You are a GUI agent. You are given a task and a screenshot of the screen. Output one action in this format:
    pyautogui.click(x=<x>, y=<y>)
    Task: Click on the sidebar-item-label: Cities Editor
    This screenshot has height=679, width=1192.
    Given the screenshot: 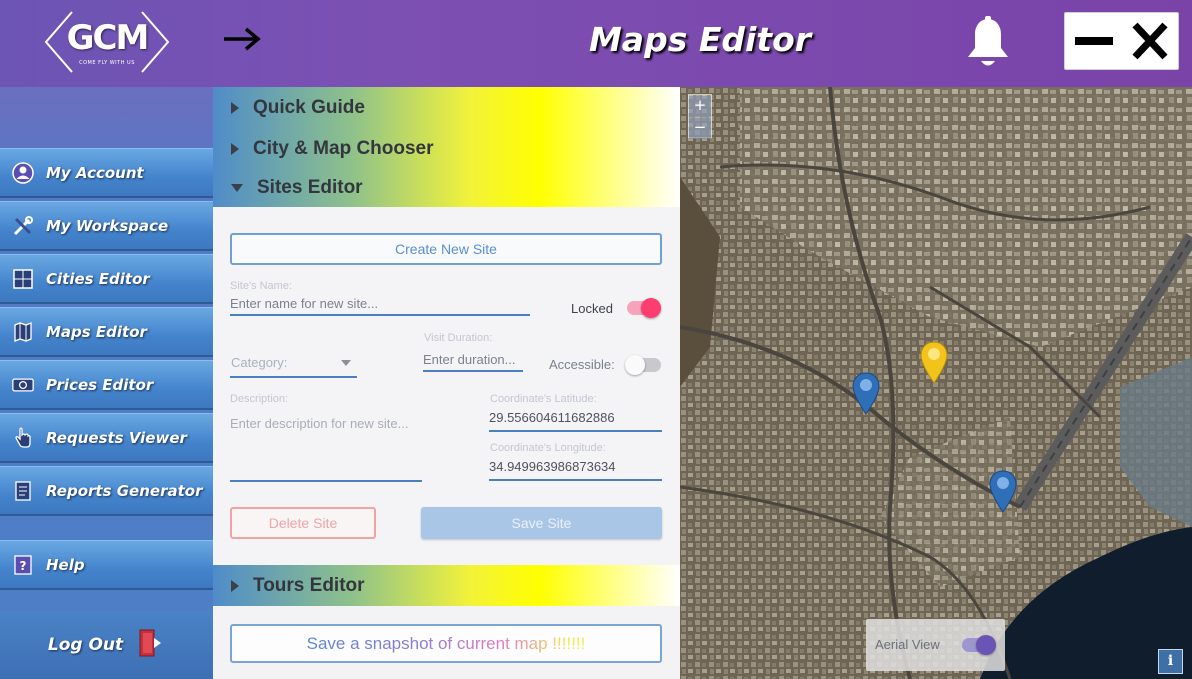 What is the action you would take?
    pyautogui.click(x=98, y=278)
    